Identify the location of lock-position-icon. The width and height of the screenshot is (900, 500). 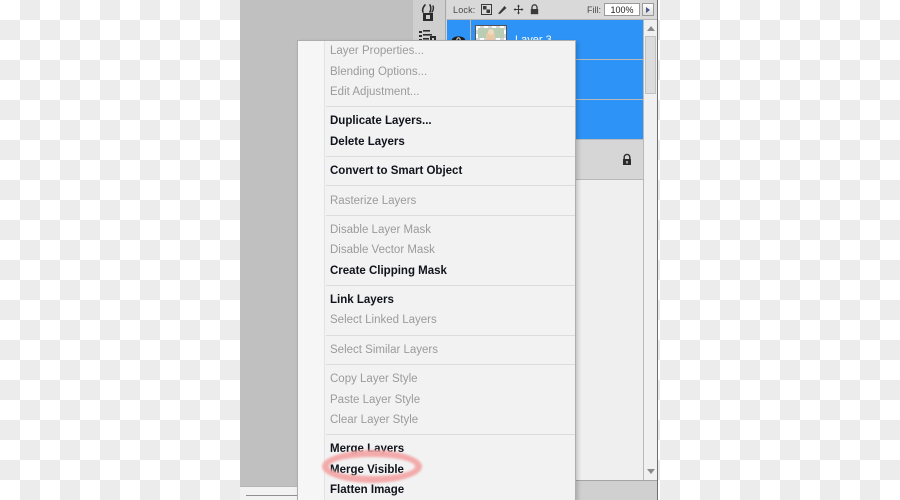
(518, 9).